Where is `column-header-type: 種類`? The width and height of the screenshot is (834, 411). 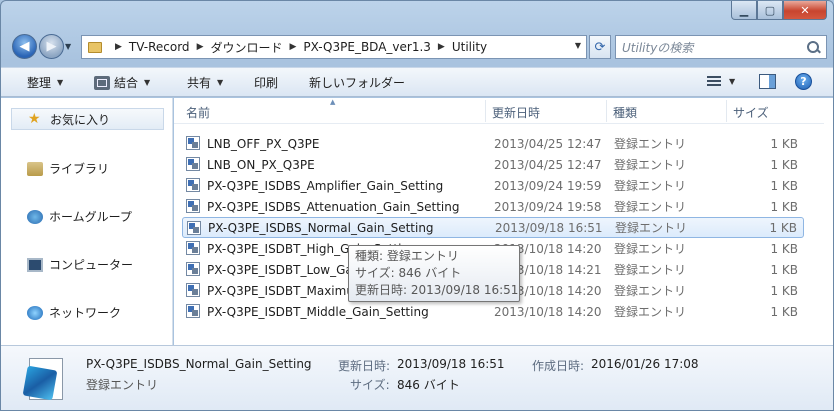 column-header-type: 種類 is located at coordinates (625, 112).